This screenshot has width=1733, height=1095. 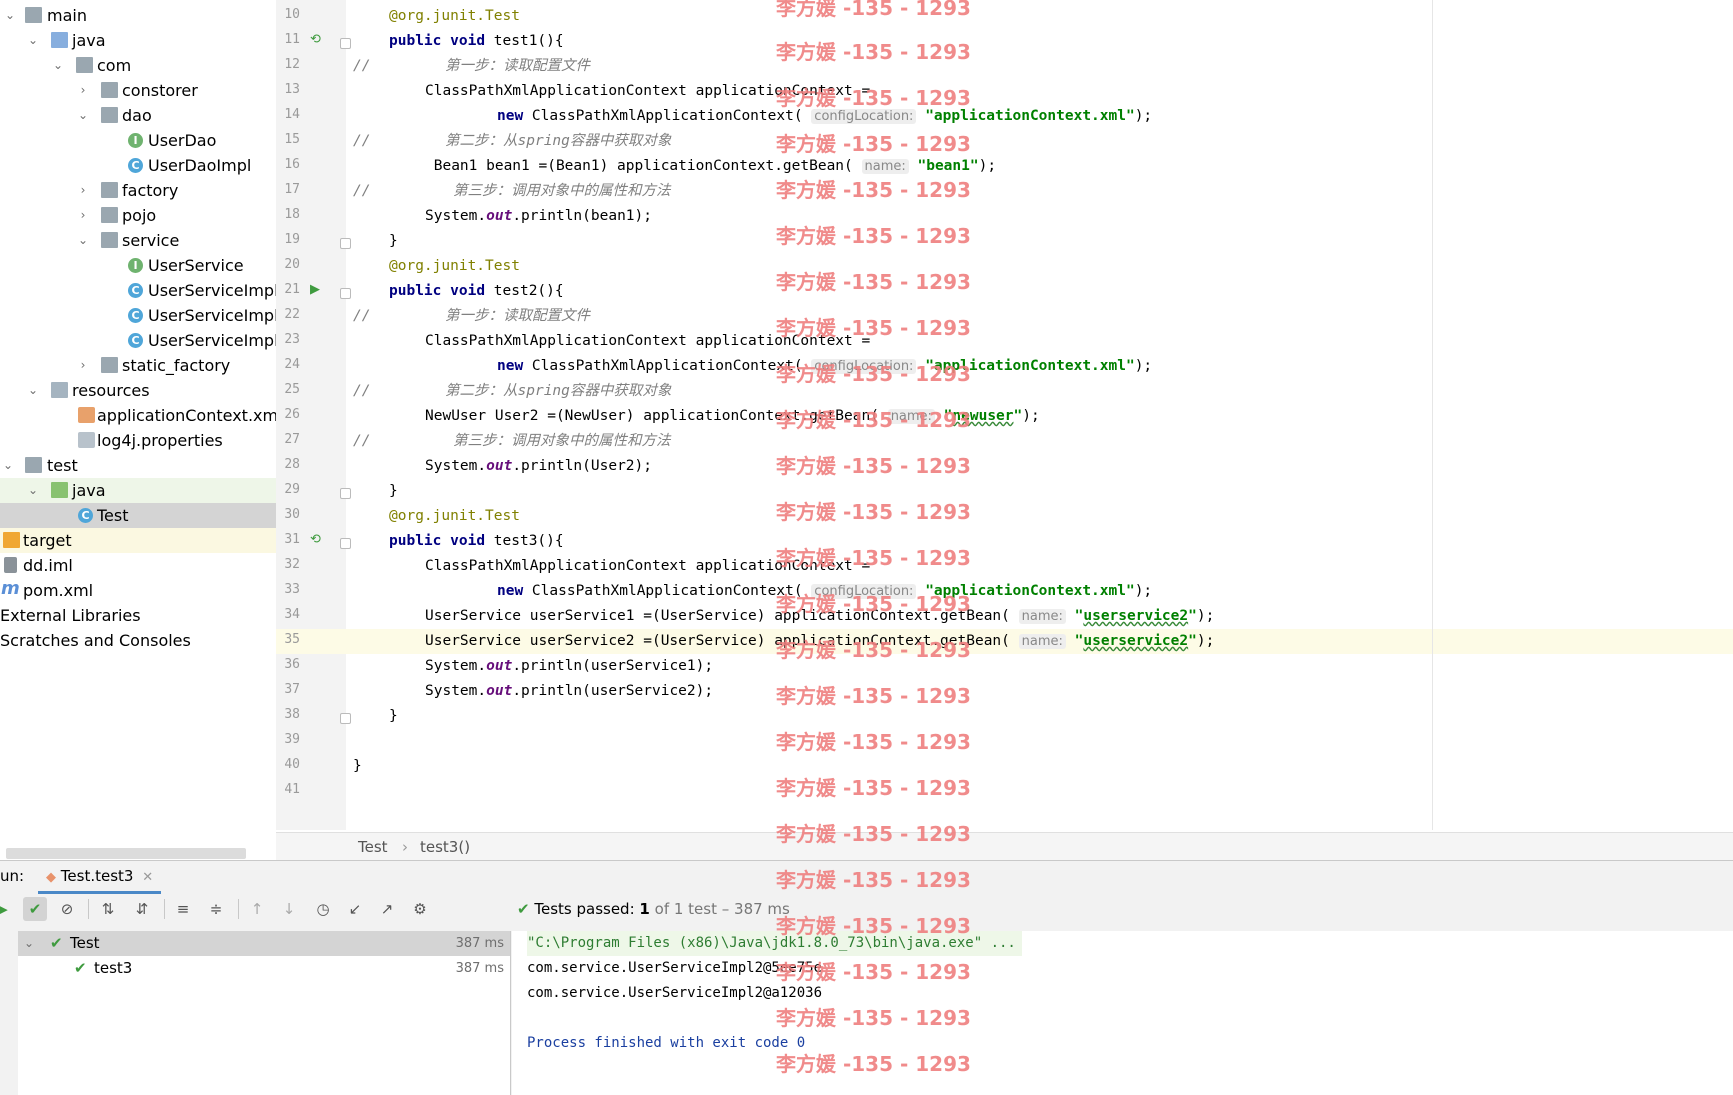 What do you see at coordinates (373, 847) in the screenshot?
I see `breadcrumb-class: Test` at bounding box center [373, 847].